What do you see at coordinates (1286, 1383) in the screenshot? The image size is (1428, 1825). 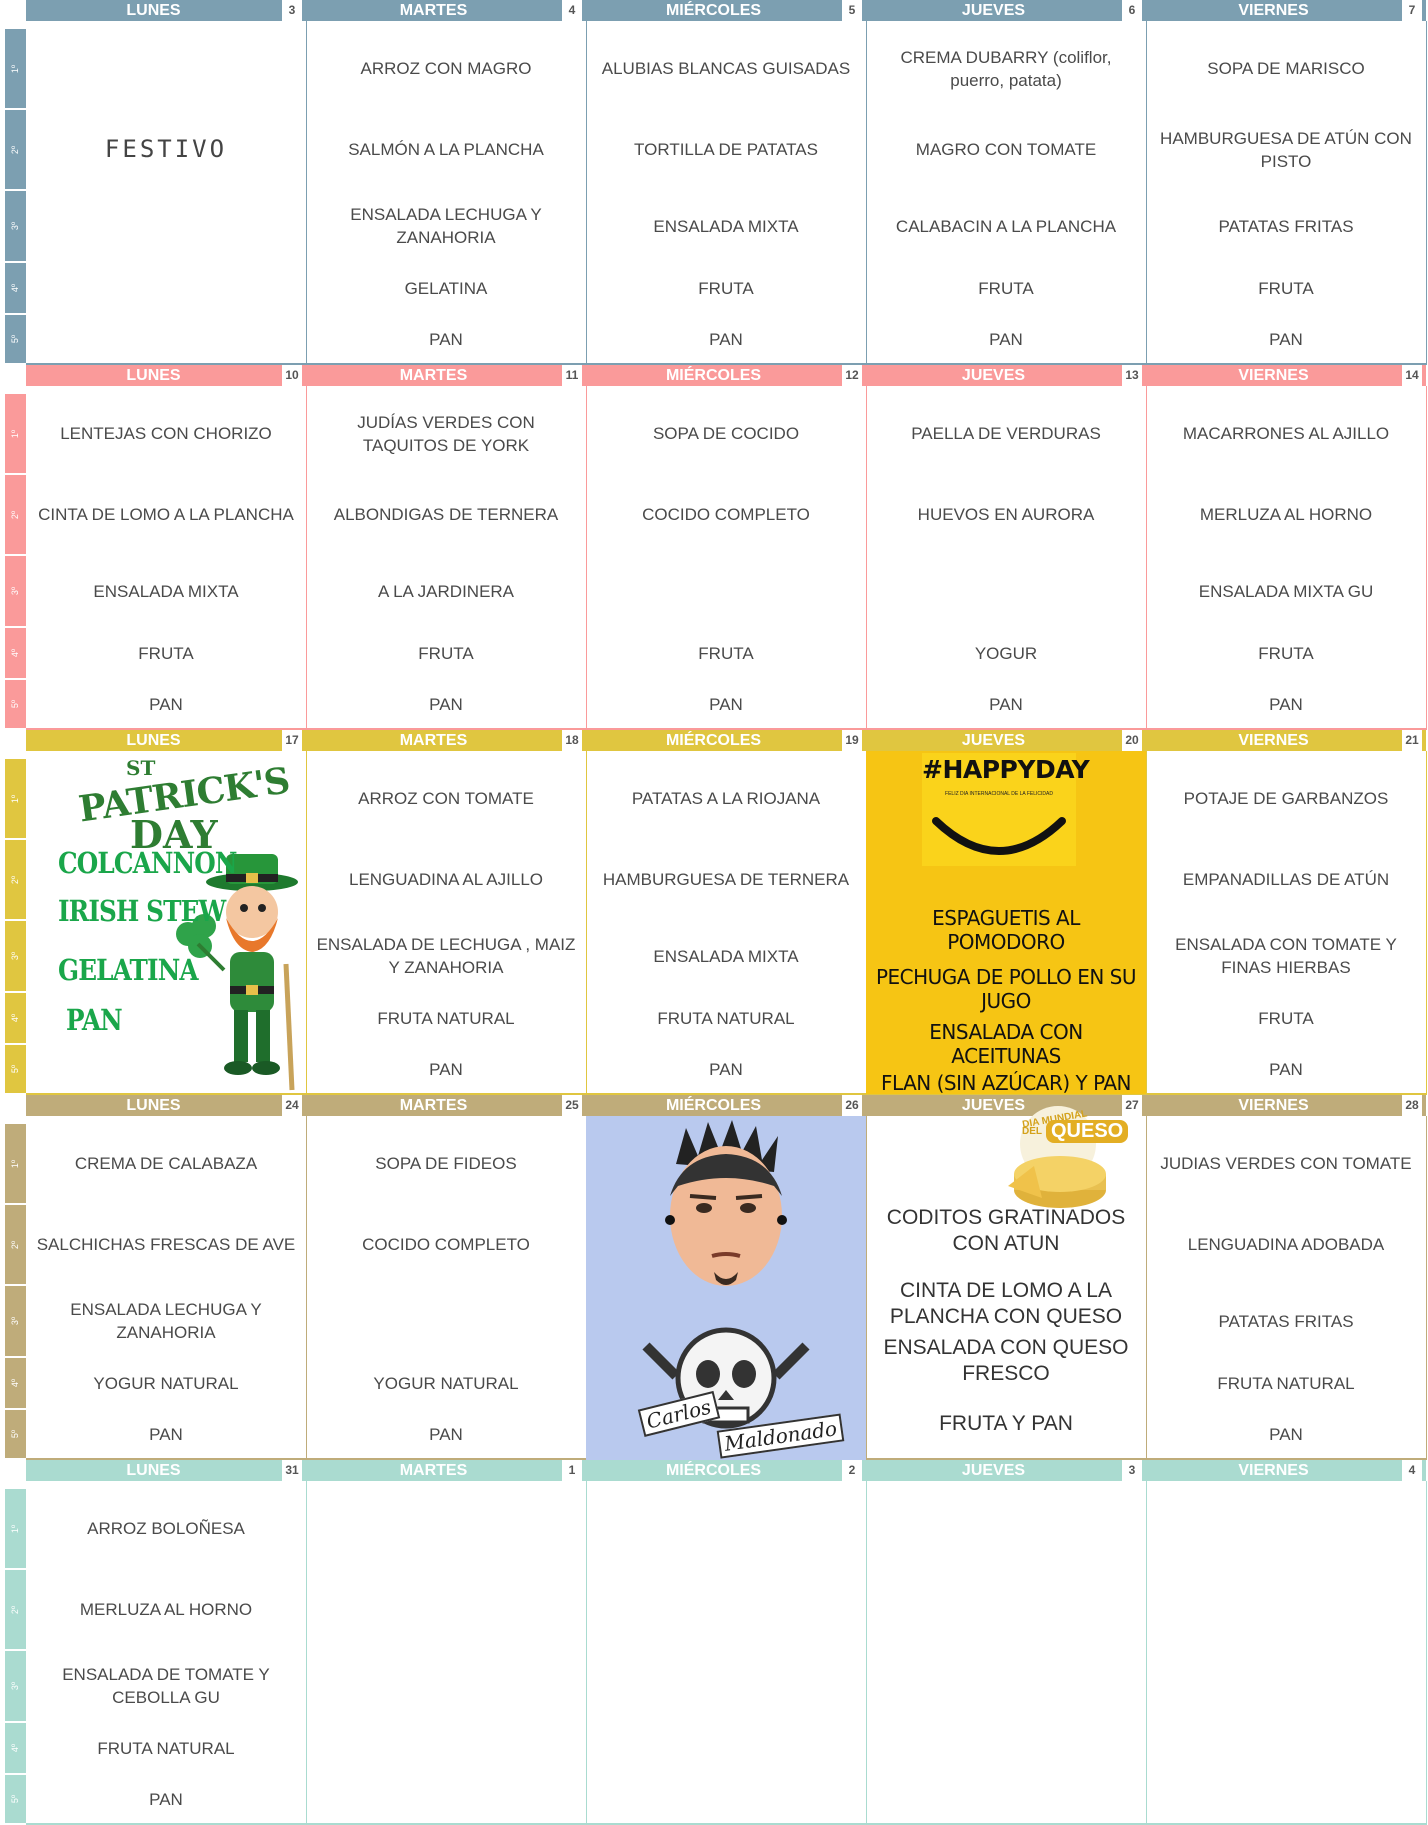 I see `menu-item: FRUTA NATURAL` at bounding box center [1286, 1383].